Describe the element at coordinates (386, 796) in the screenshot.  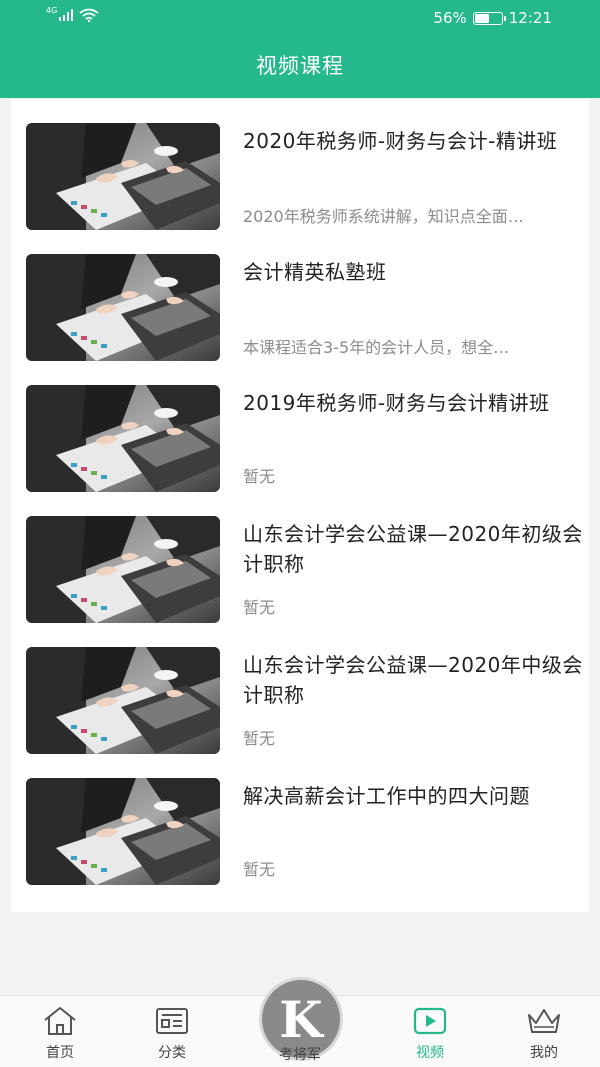
I see `course-title: 解决高薪会计工作中的四大问题` at that location.